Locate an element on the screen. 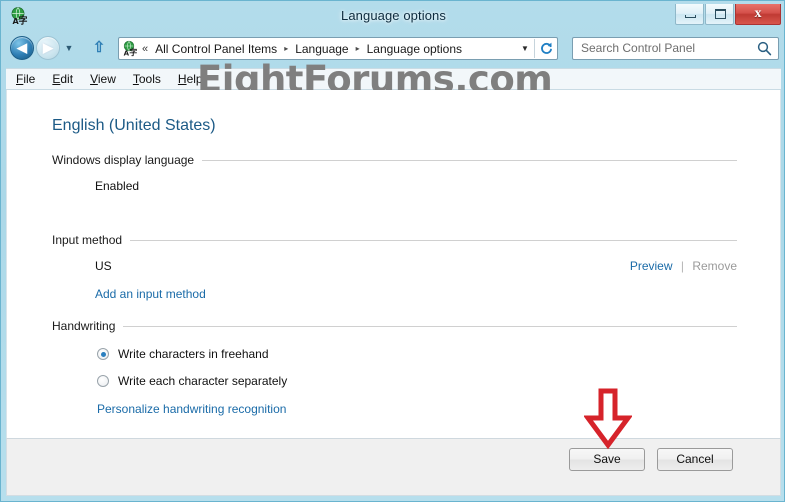 The image size is (785, 502). menu-item-view: View is located at coordinates (103, 79).